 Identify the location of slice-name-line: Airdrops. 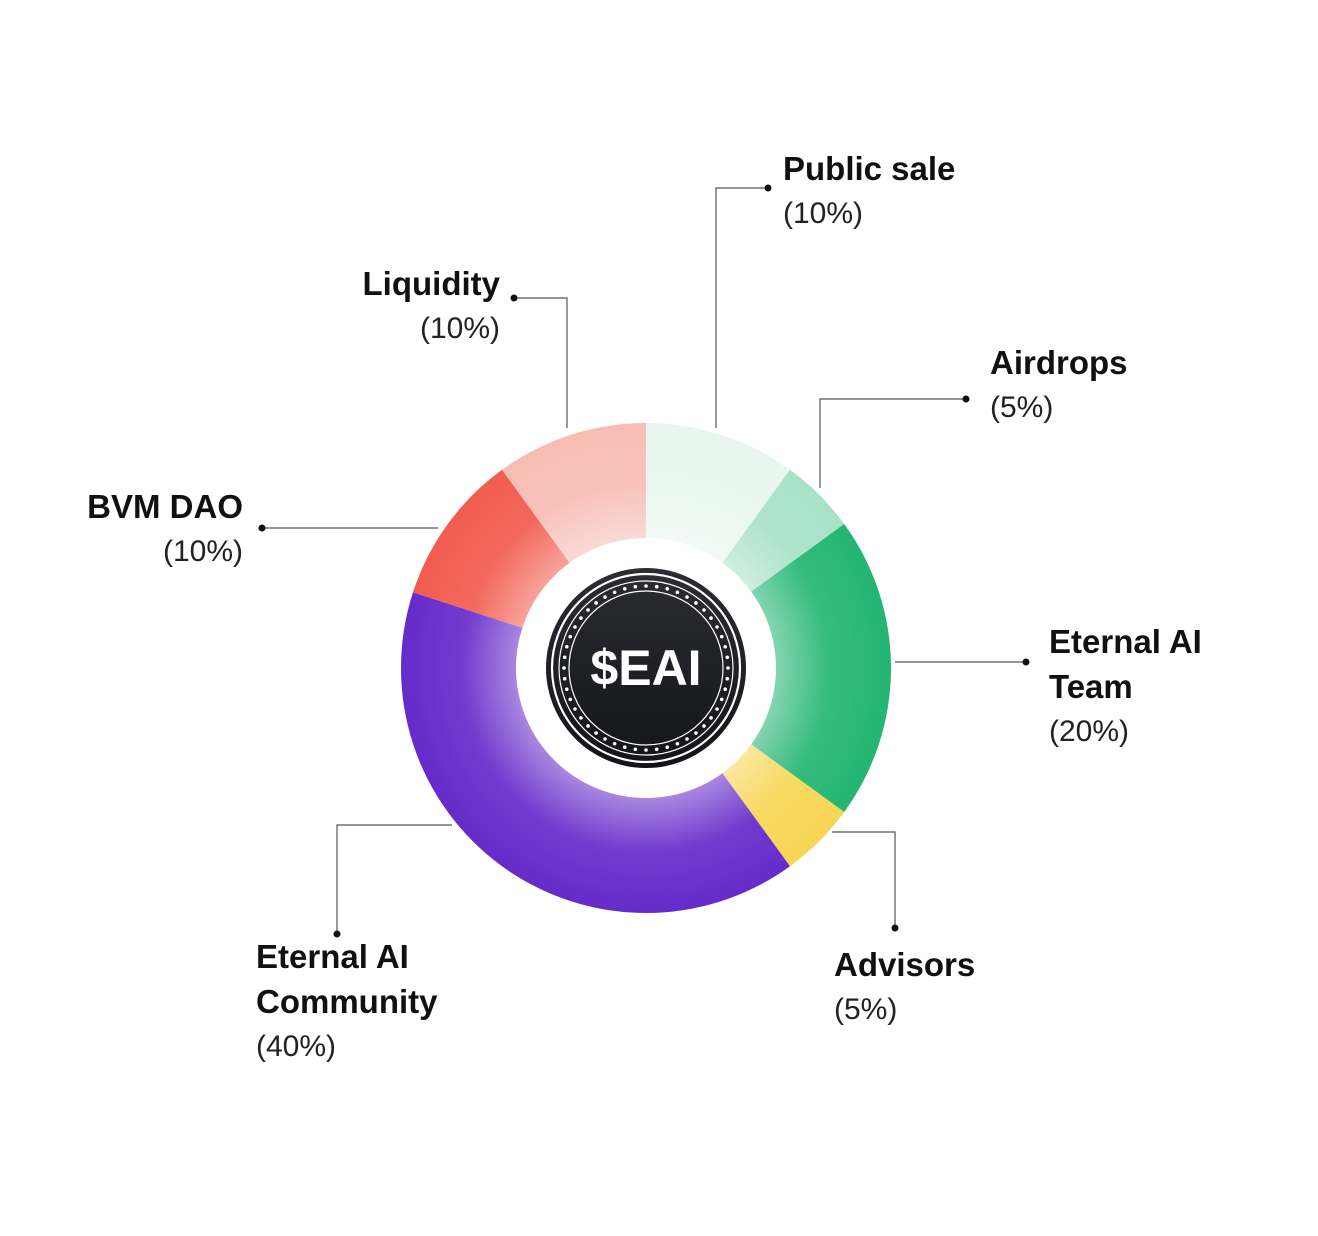
(1059, 362).